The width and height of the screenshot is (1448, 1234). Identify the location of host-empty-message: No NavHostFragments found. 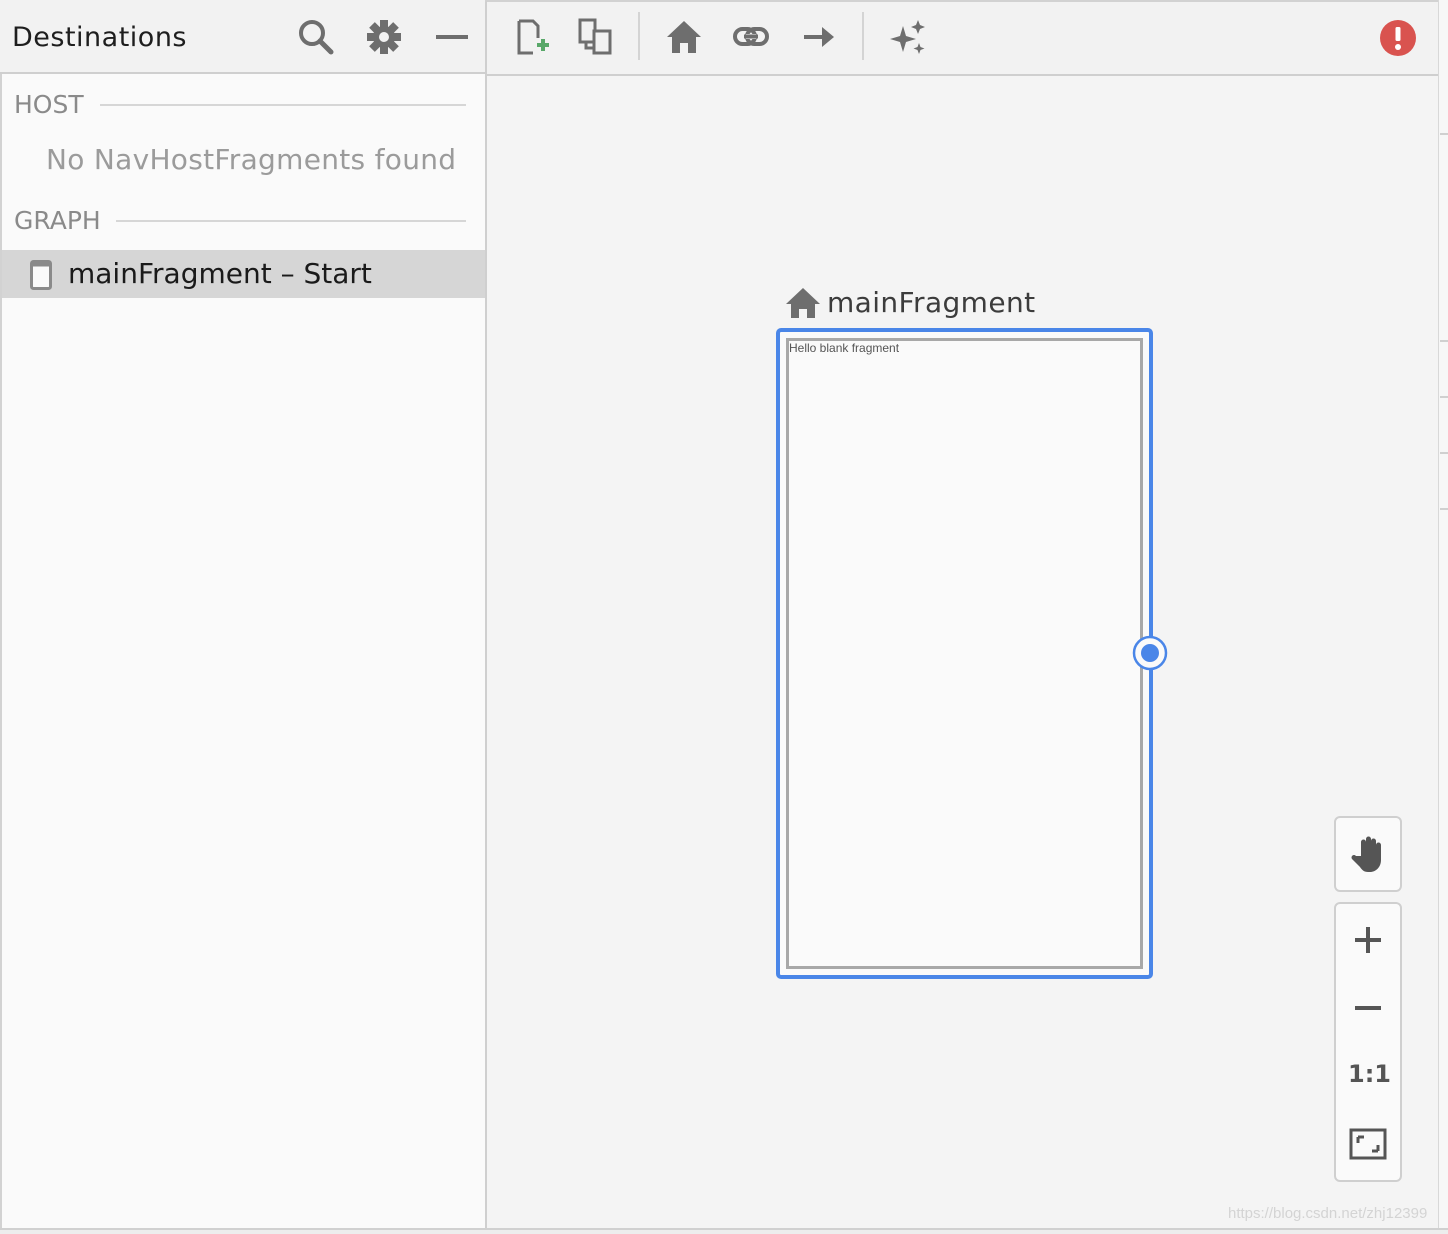
(251, 159).